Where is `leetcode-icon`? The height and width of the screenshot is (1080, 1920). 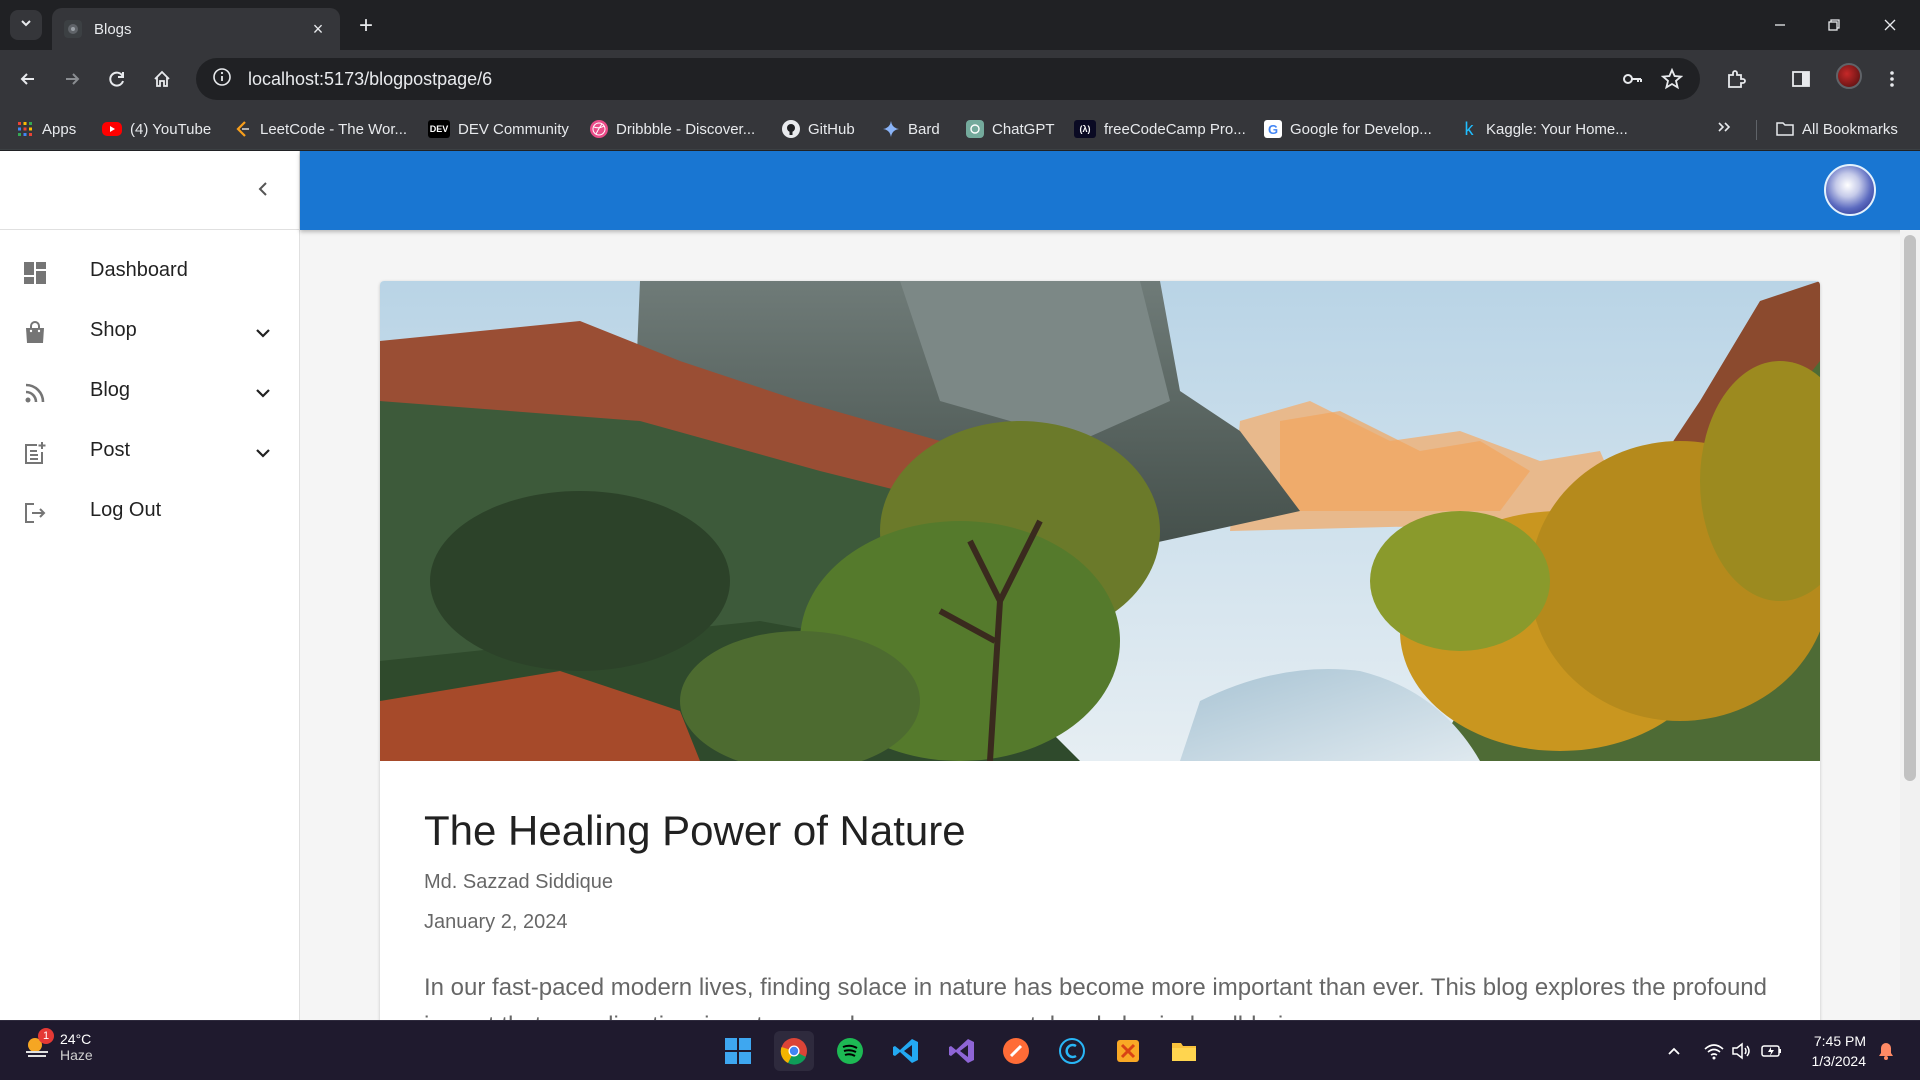 leetcode-icon is located at coordinates (243, 129).